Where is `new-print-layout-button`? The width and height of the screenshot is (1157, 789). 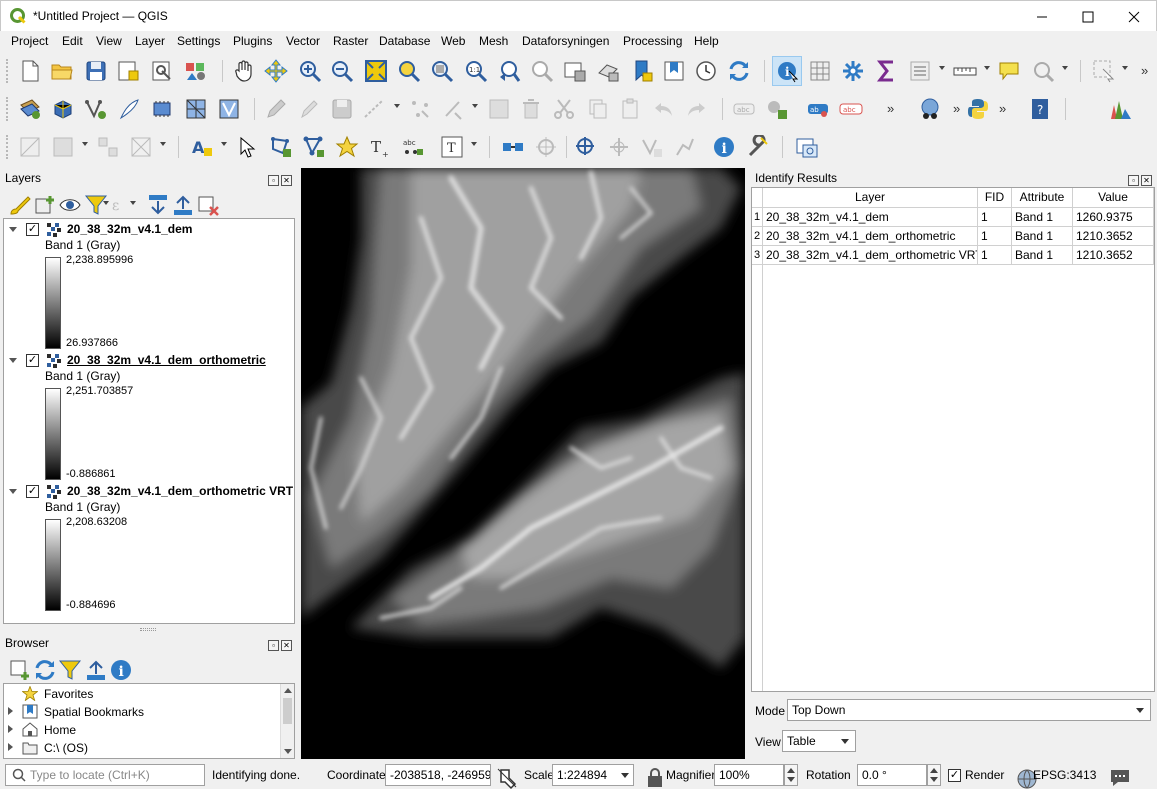
new-print-layout-button is located at coordinates (128, 71).